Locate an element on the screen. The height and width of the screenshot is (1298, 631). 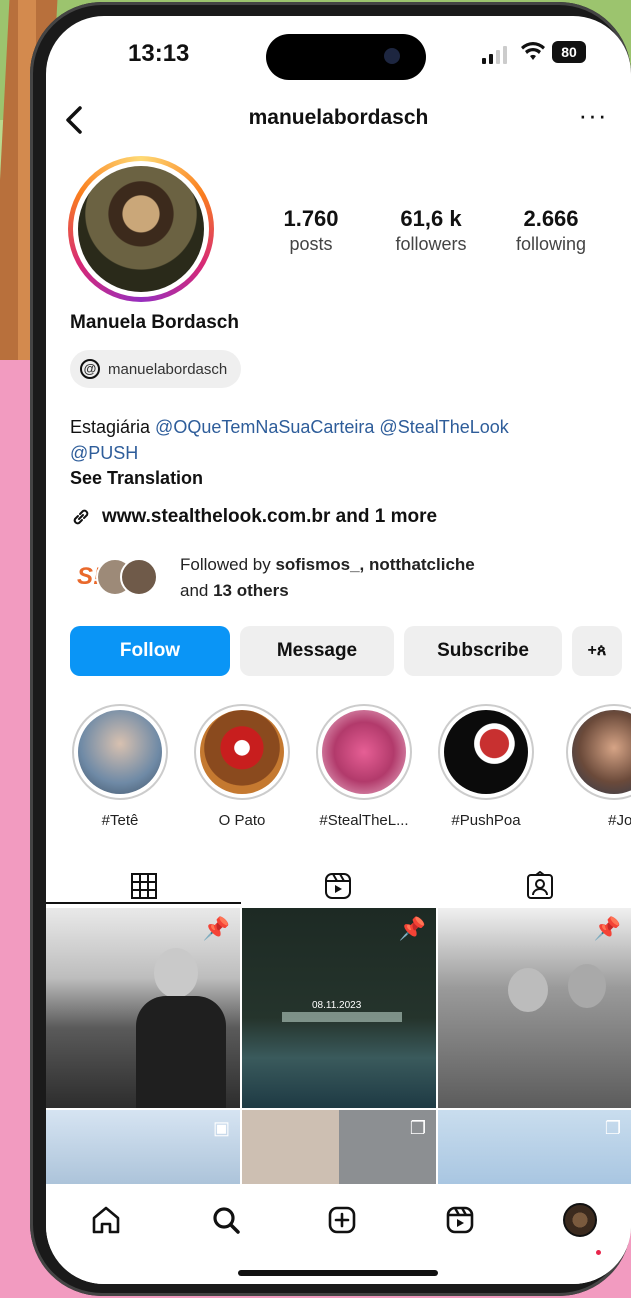
battery-indicator: 80 is located at coordinates (569, 52).